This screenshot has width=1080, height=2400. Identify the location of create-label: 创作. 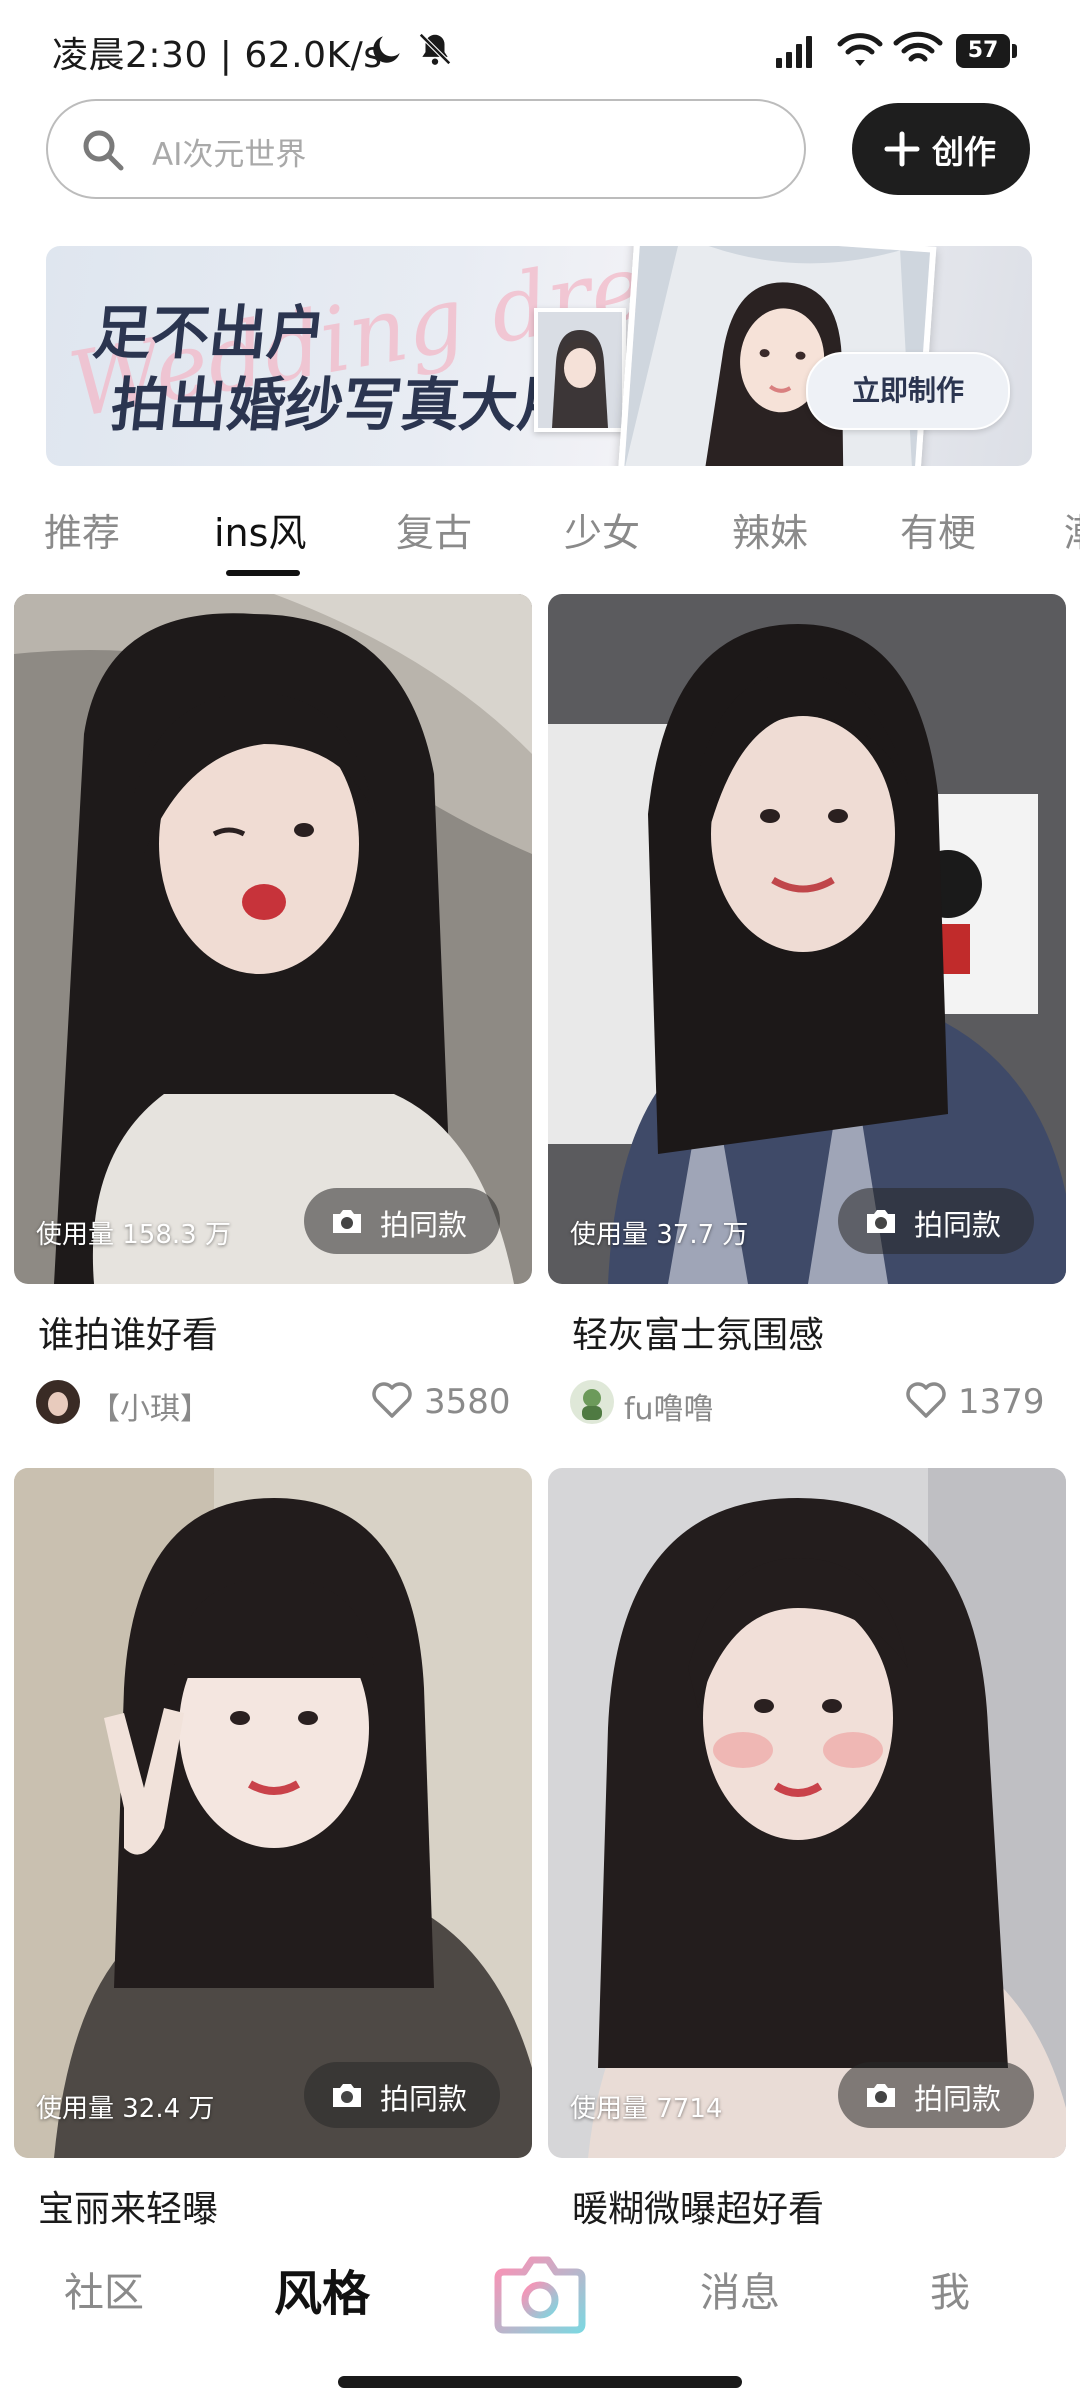
(964, 152).